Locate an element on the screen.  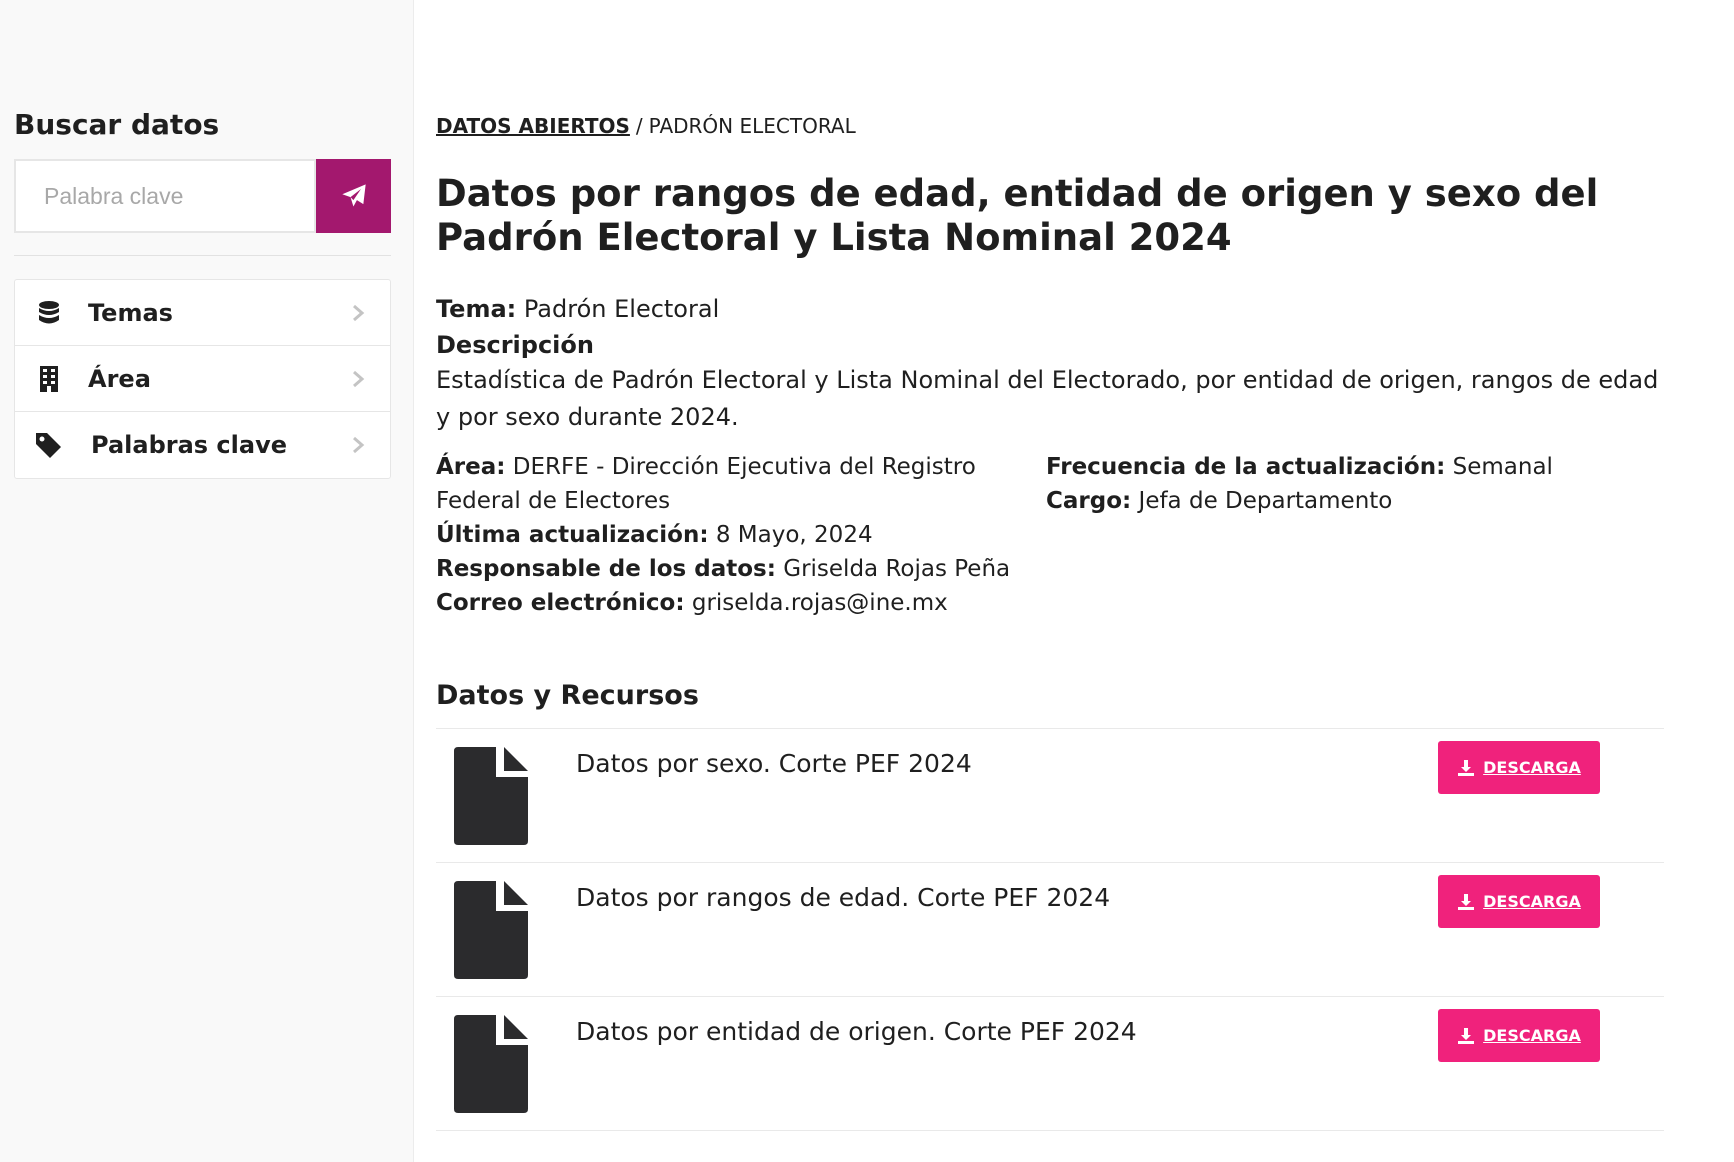
sidebar-item-label: Temas is located at coordinates (130, 312).